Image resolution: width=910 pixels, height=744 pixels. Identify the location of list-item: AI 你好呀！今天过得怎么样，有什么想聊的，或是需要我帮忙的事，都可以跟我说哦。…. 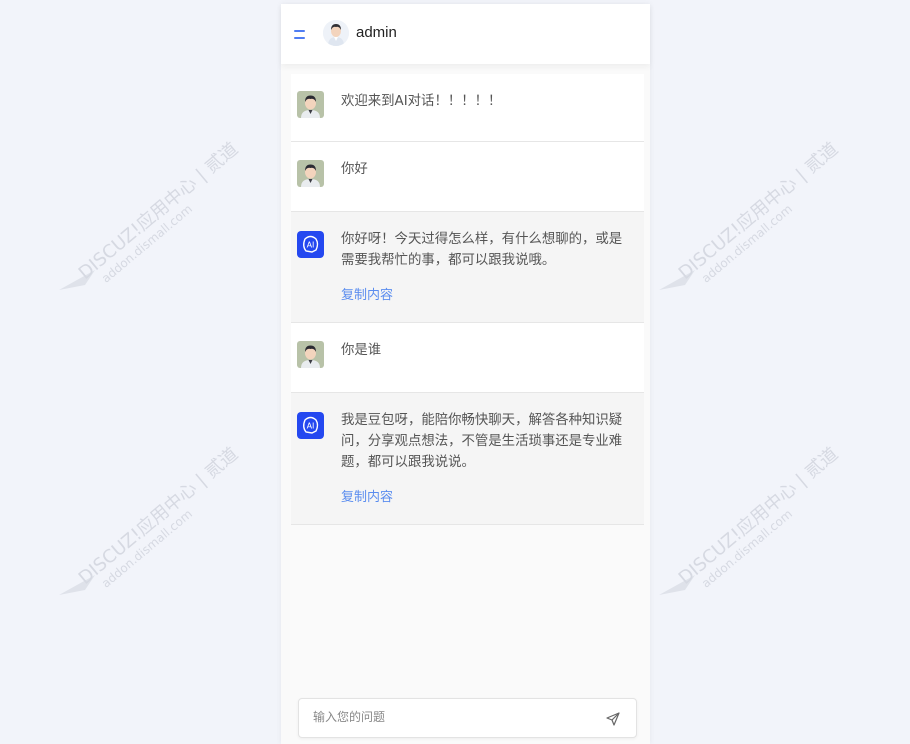
(467, 267).